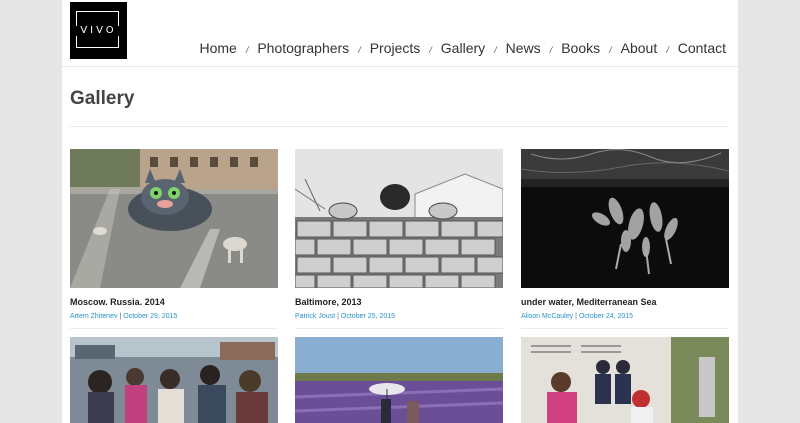 The width and height of the screenshot is (800, 423). Describe the element at coordinates (217, 48) in the screenshot. I see `nav-home: Home` at that location.